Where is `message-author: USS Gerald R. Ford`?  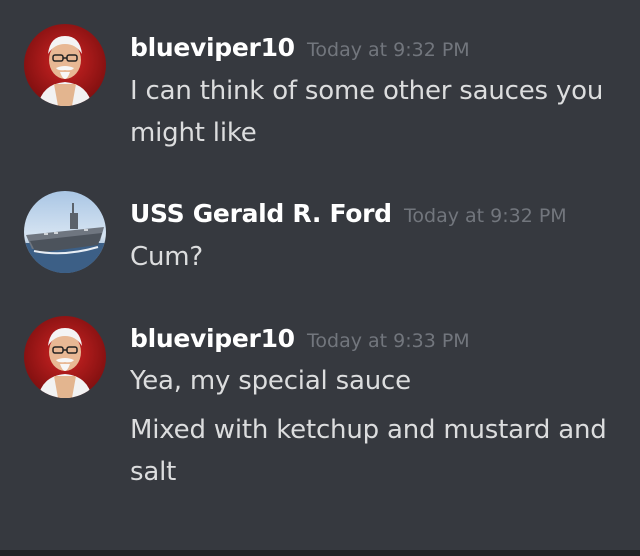 message-author: USS Gerald R. Ford is located at coordinates (261, 213).